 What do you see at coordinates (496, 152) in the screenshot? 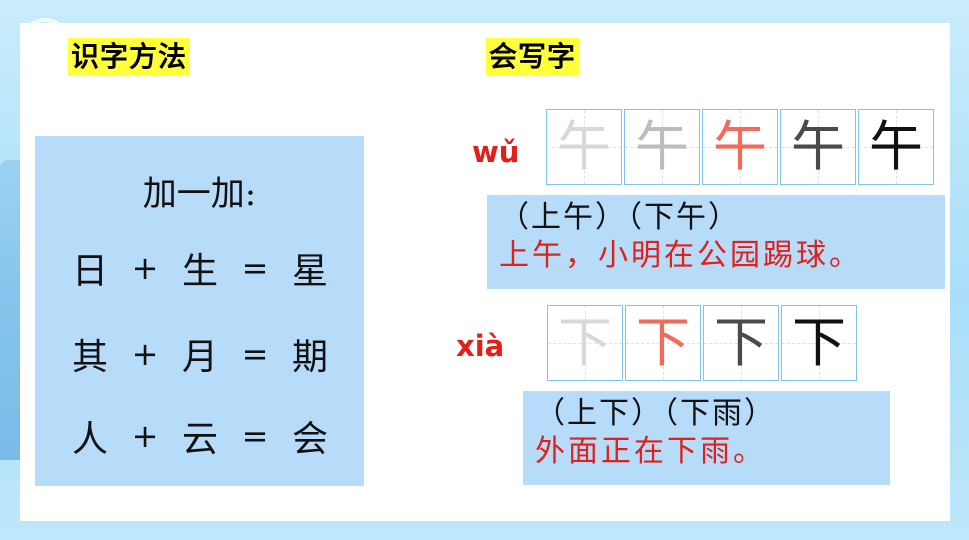
I see `pinyin-wu: wǔ` at bounding box center [496, 152].